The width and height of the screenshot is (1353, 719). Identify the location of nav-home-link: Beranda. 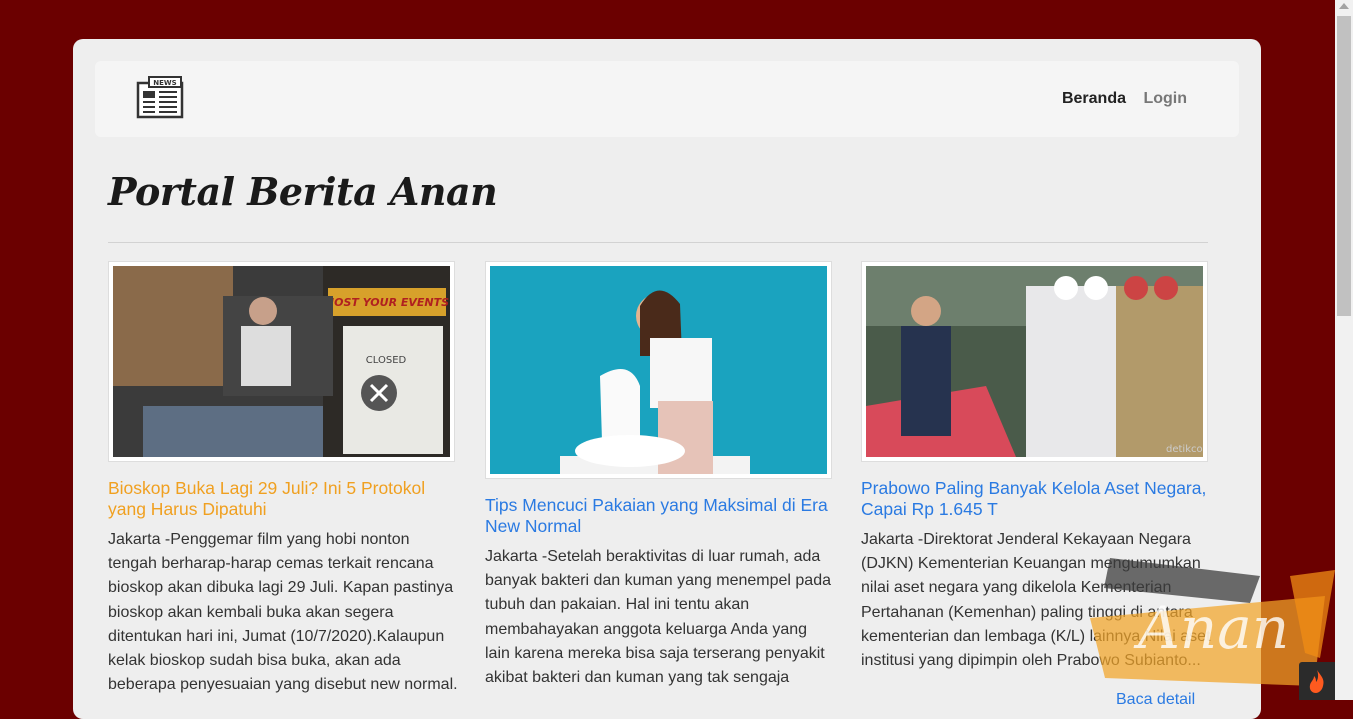
(1094, 98).